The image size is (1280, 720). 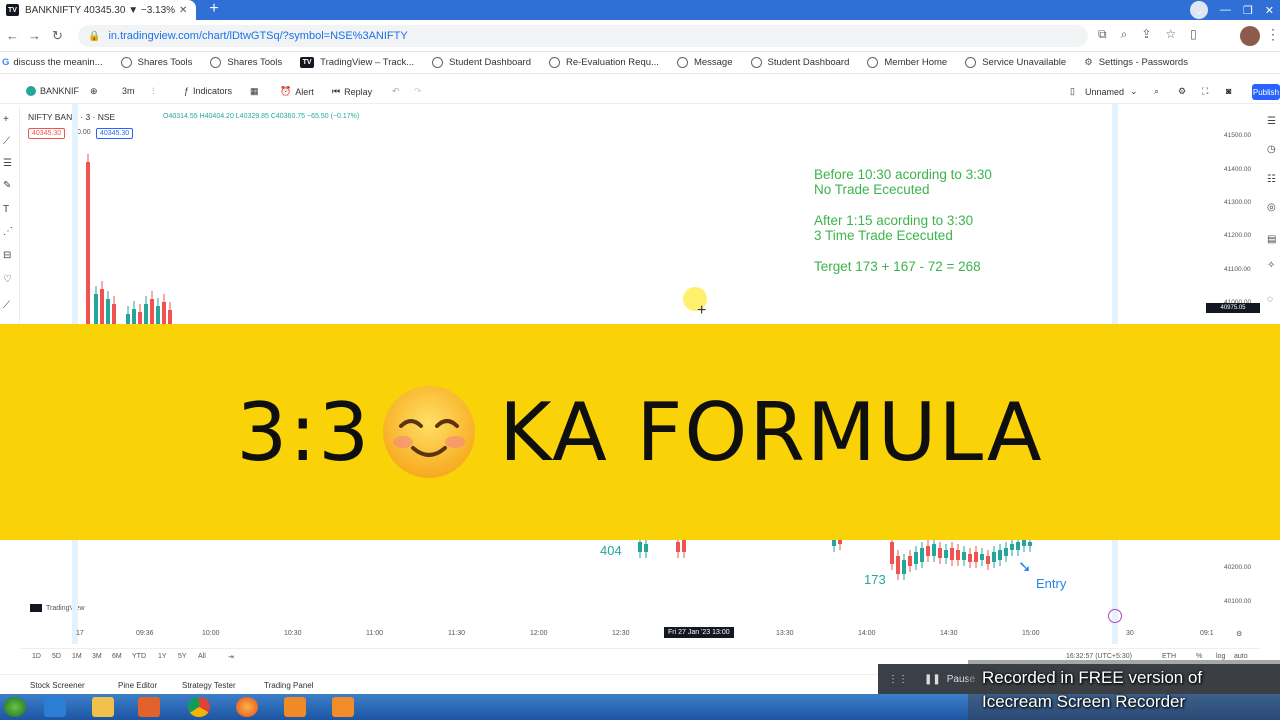 I want to click on layouts-icon: ▦, so click(x=254, y=91).